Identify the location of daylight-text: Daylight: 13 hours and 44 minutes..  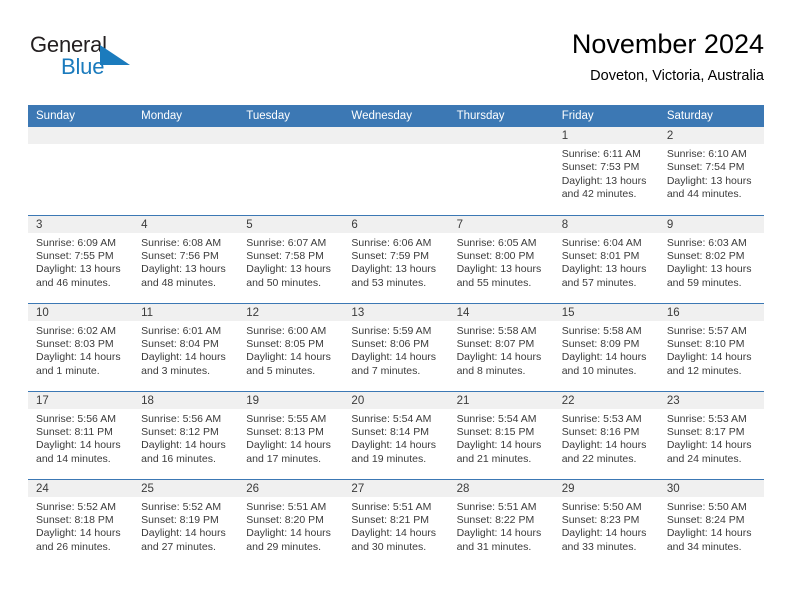
(709, 187).